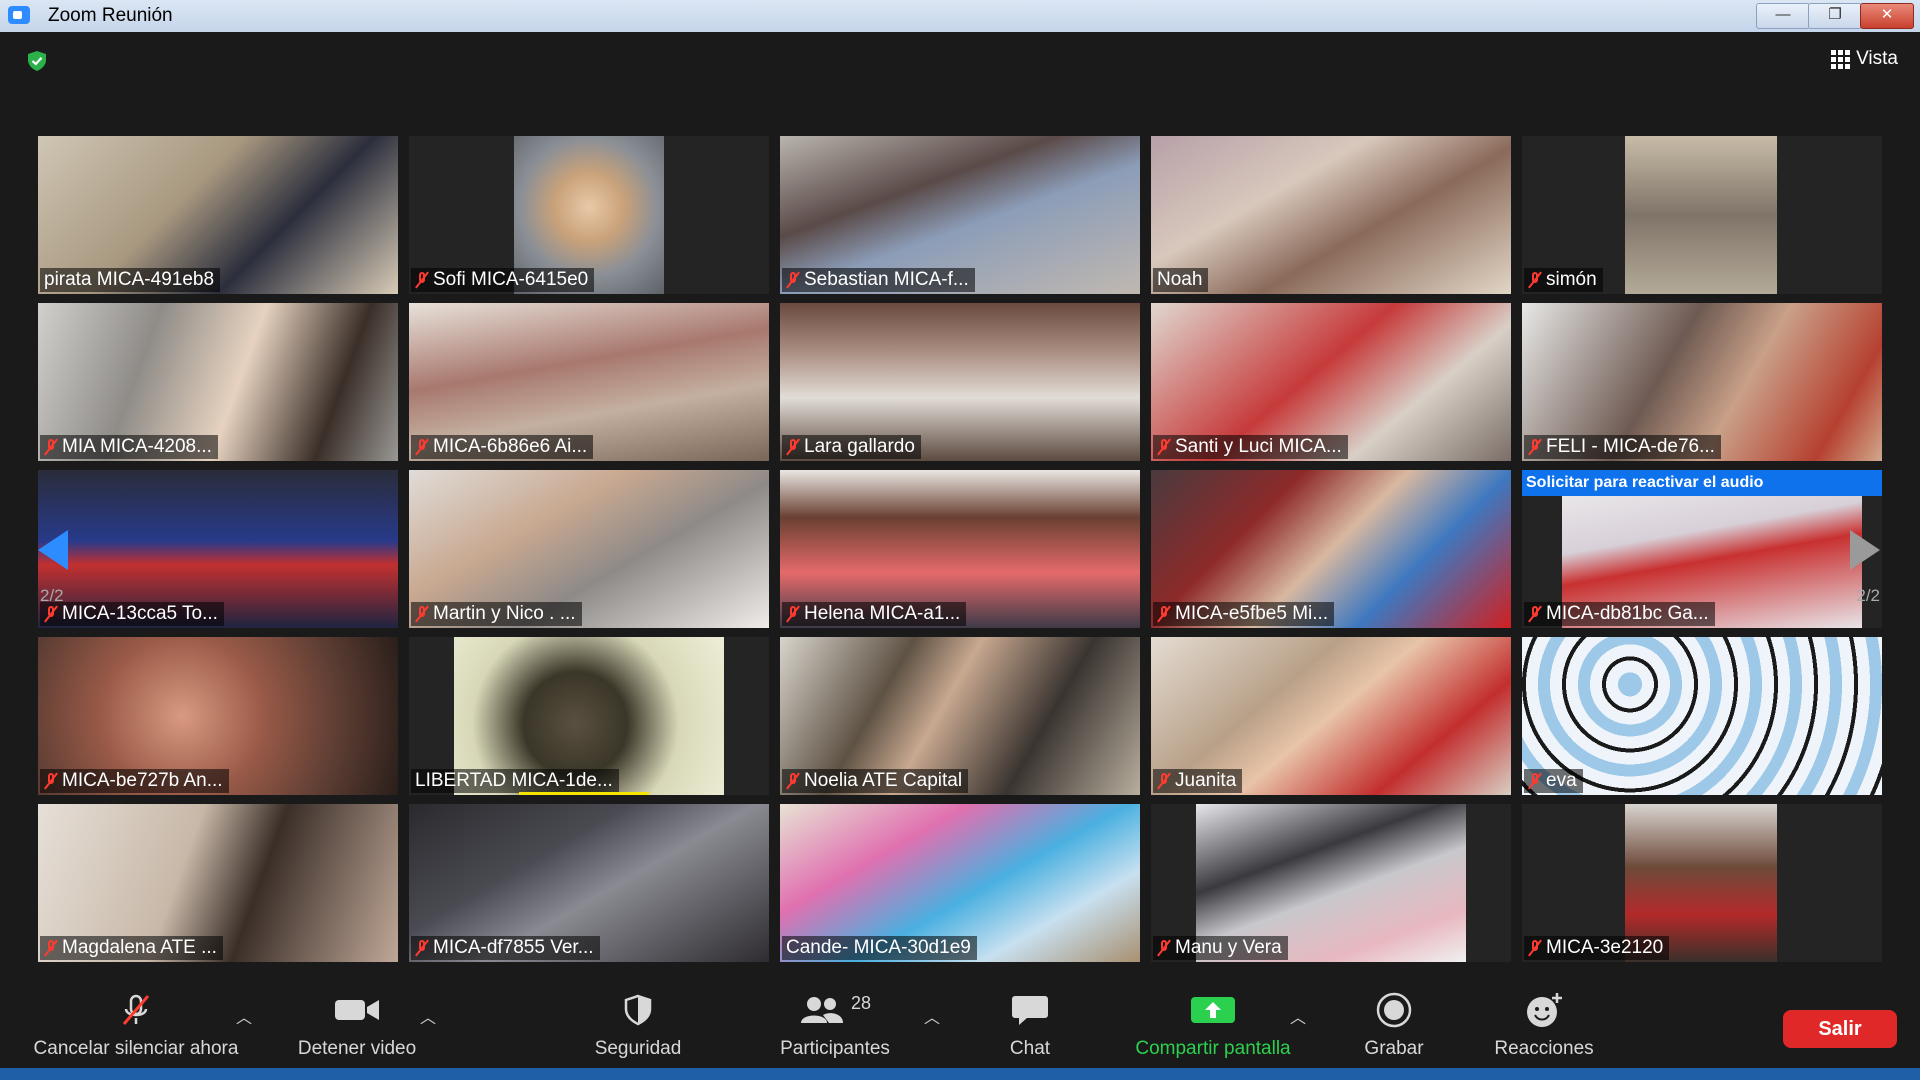 Image resolution: width=1920 pixels, height=1080 pixels. I want to click on participant-tile: eva, so click(1702, 716).